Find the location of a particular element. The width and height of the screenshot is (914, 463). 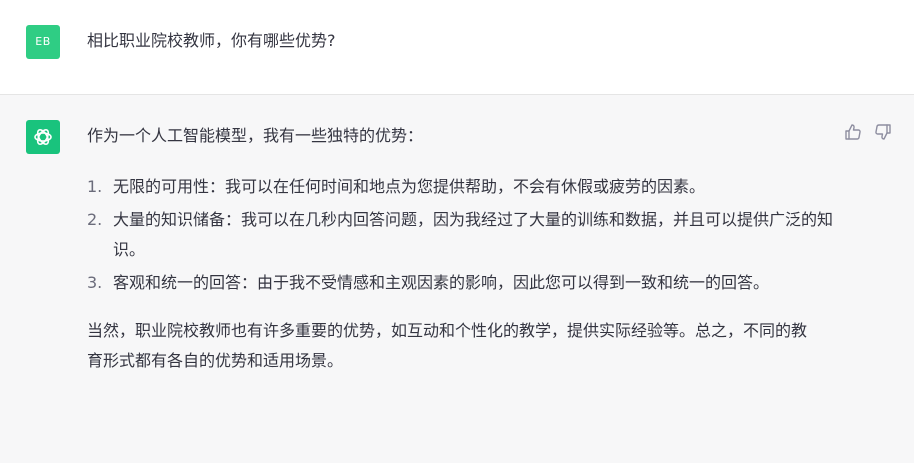

user-message-text: 相比职业院校教师，你有哪些优势? is located at coordinates (211, 40).